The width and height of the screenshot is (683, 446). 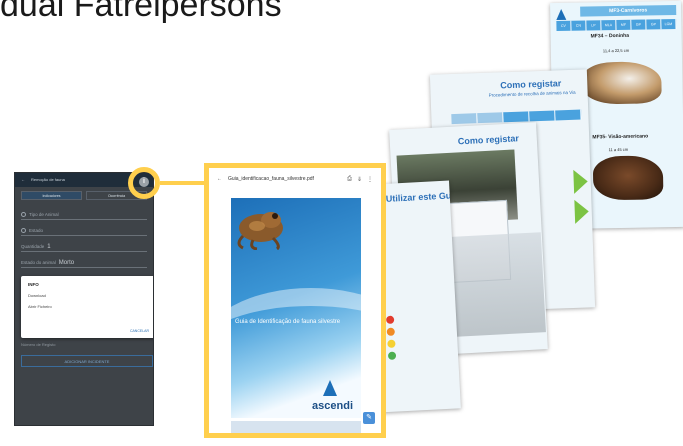 I want to click on dialog-title: INFO, so click(x=33, y=284).